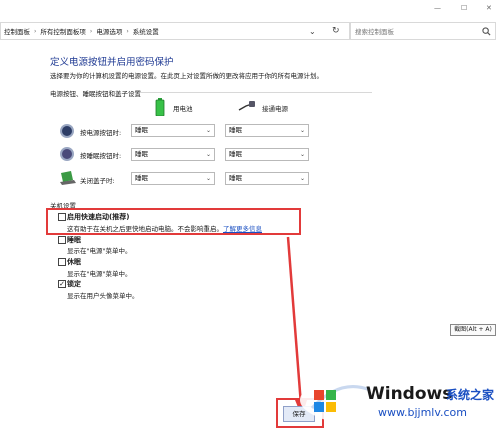 The image size is (500, 428). Describe the element at coordinates (62, 262) in the screenshot. I see `hibernate-checkbox` at that location.